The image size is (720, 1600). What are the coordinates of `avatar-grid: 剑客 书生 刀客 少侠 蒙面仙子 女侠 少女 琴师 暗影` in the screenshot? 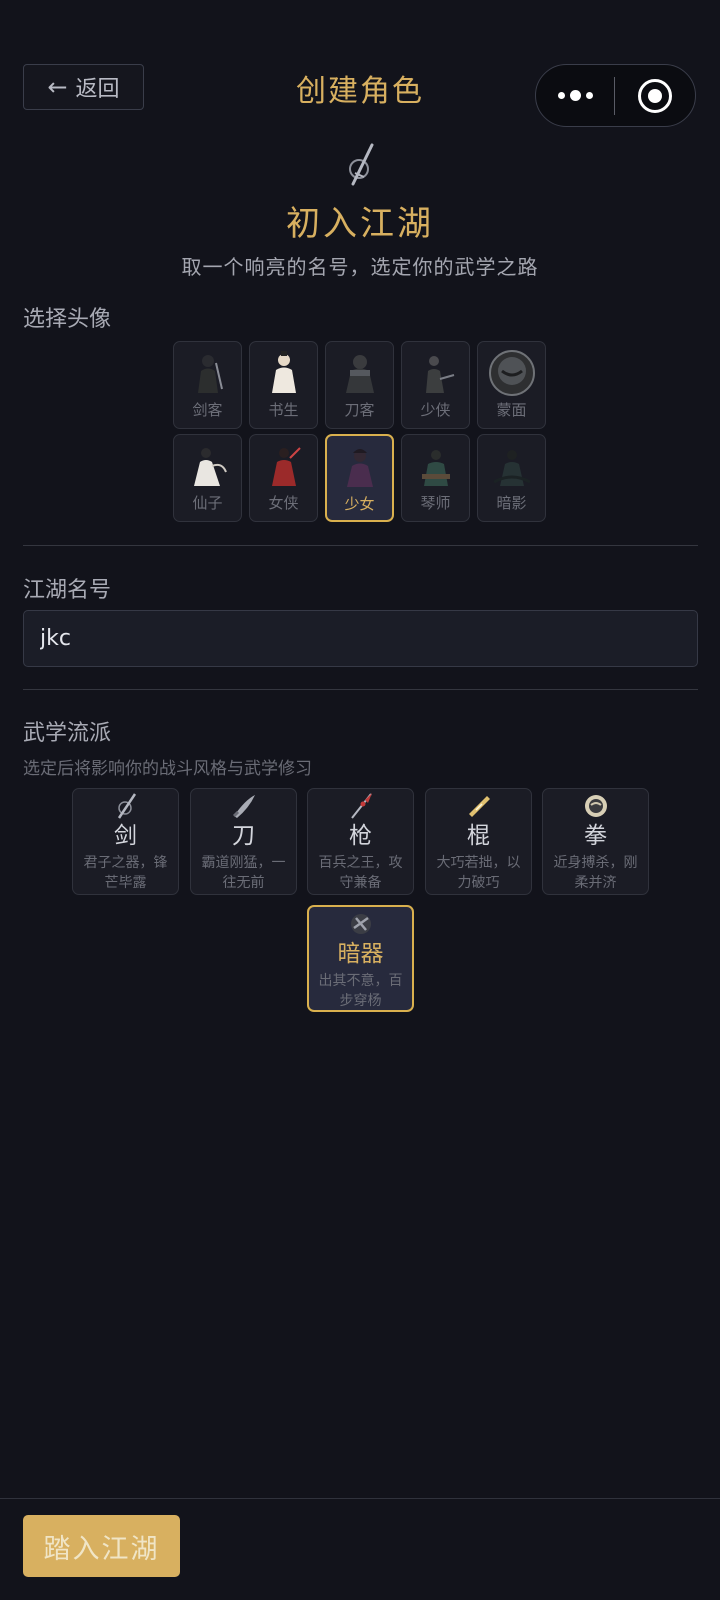 It's located at (361, 431).